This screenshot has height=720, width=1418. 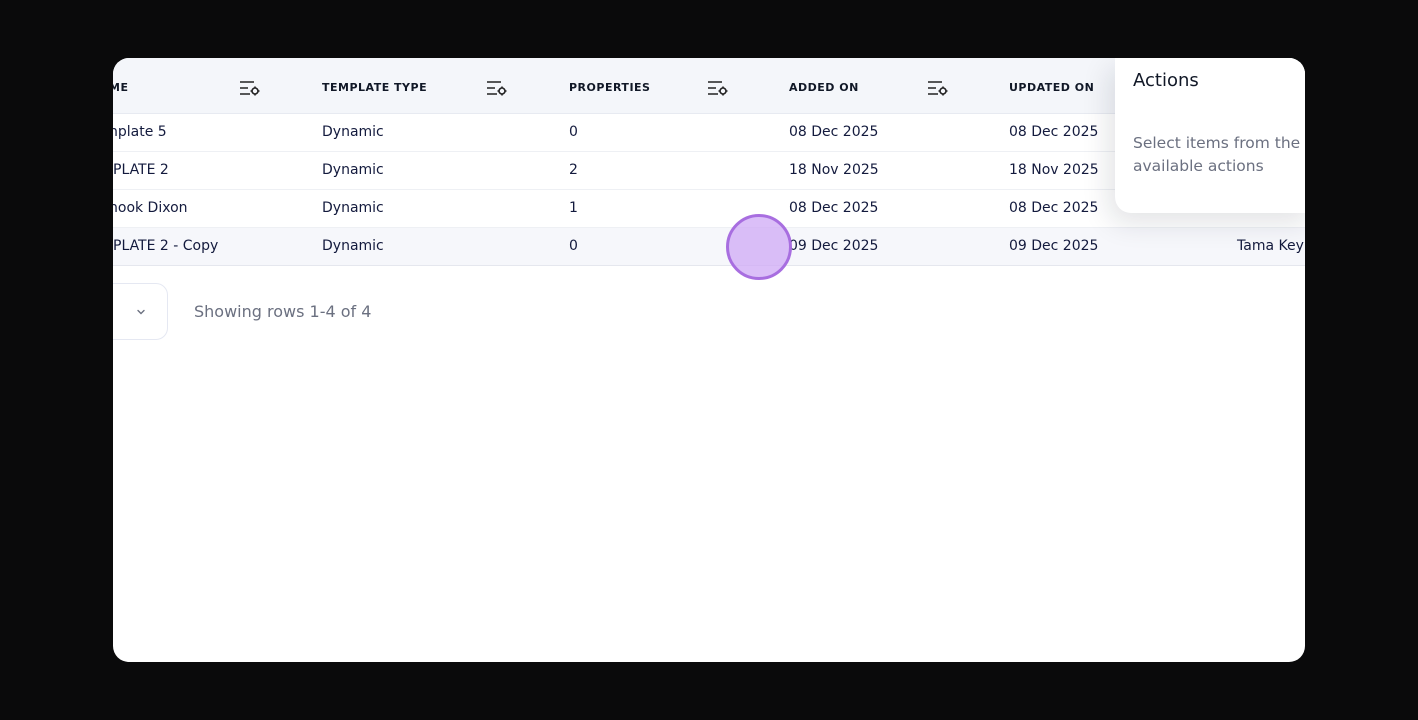 I want to click on cell-name: nplate 5, so click(x=140, y=132).